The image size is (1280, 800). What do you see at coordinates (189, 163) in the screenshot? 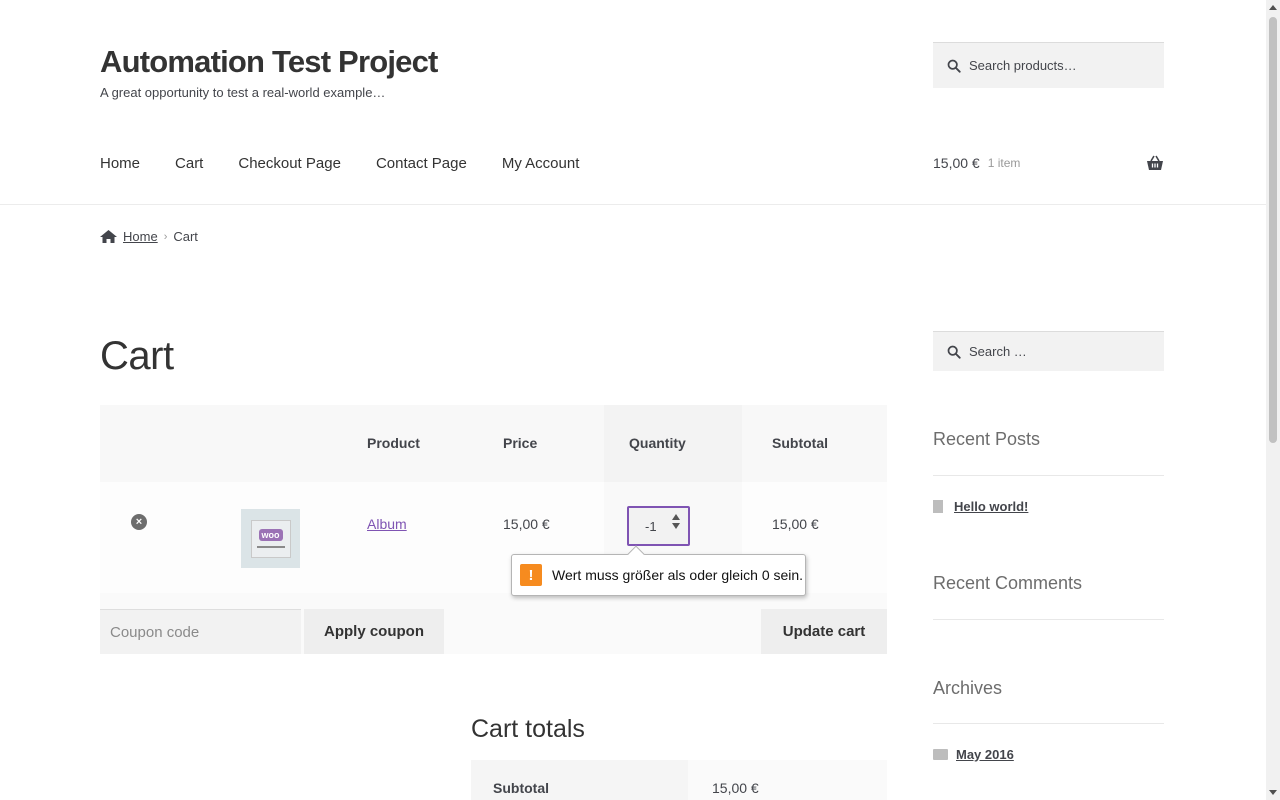
I see `nav-item-cart: Cart` at bounding box center [189, 163].